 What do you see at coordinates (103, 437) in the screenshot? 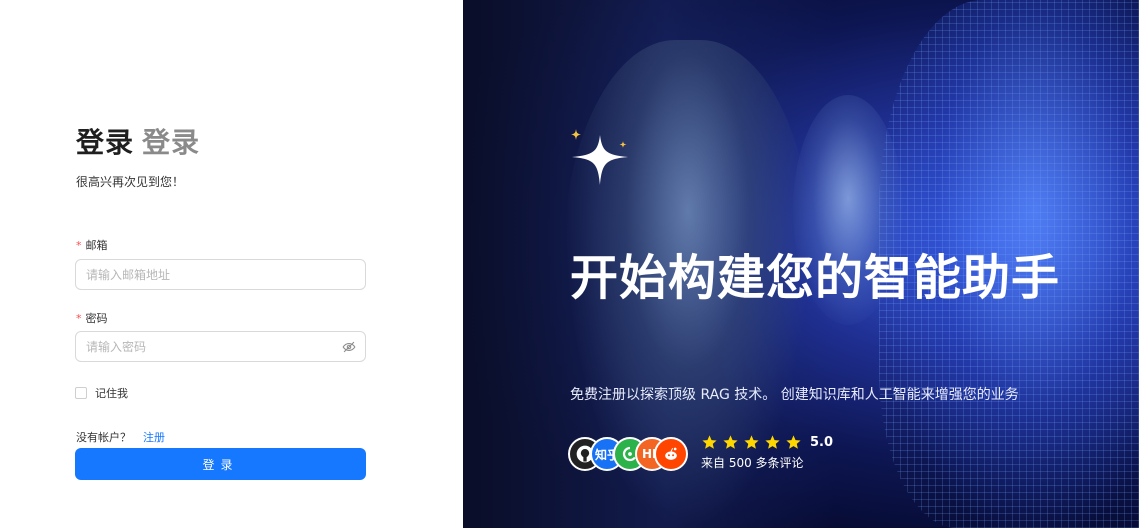
I see `no-account-text: 没有帐户？` at bounding box center [103, 437].